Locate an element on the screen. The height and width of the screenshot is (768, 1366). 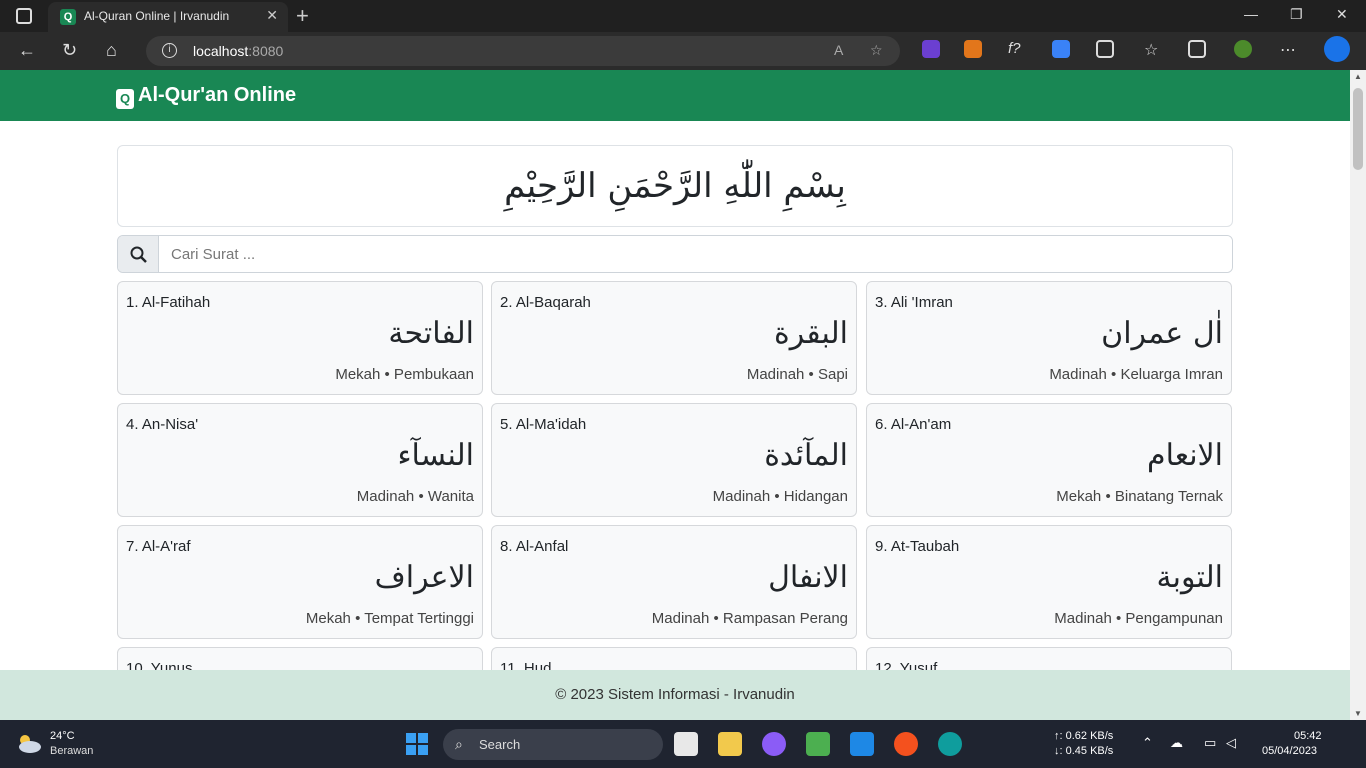
close-window-icon: ✕ is located at coordinates (1342, 14).